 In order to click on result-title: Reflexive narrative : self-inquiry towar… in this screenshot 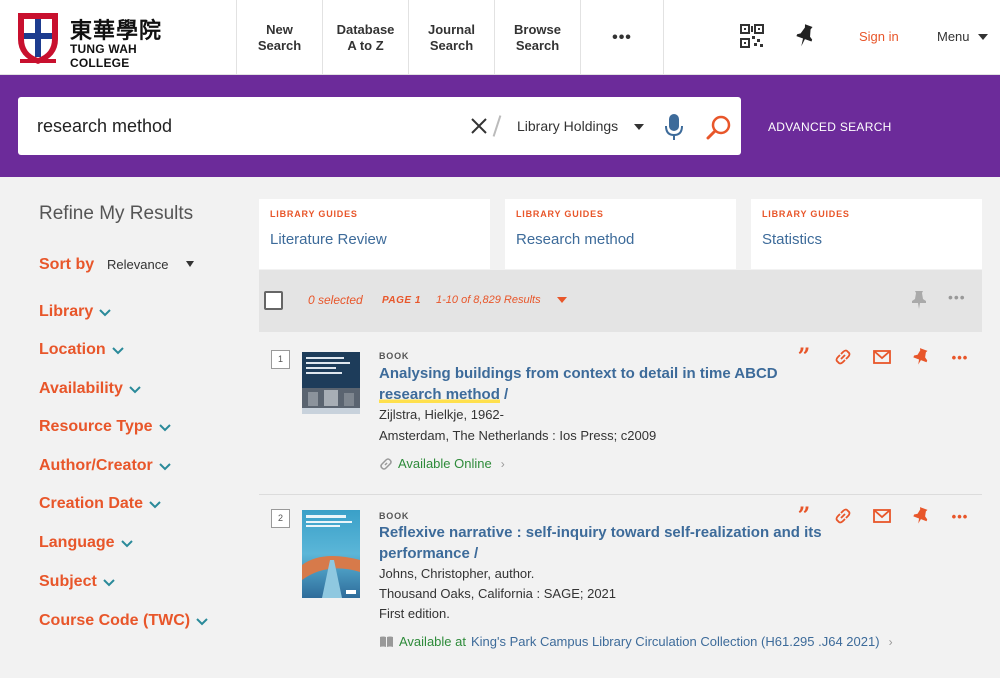, I will do `click(614, 543)`.